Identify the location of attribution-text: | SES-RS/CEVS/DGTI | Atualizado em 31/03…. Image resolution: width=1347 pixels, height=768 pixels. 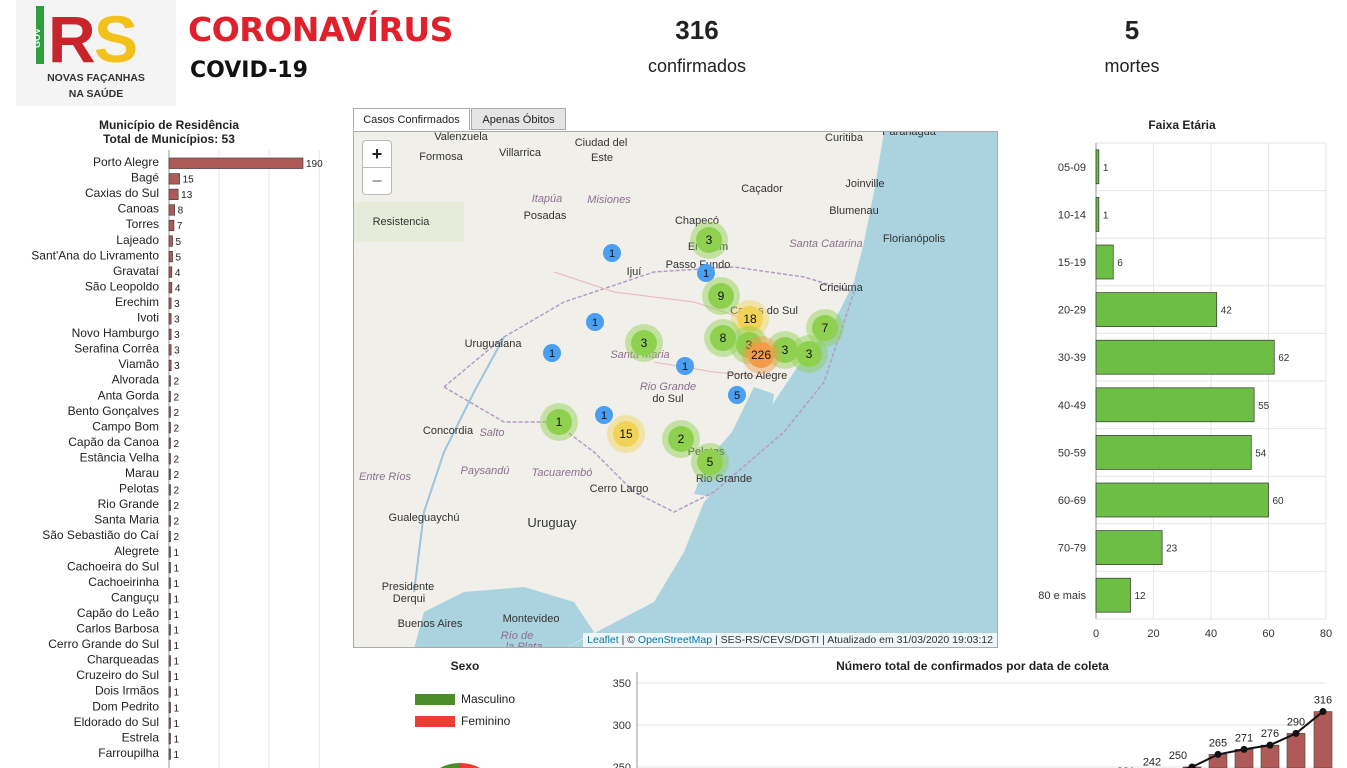
(852, 640).